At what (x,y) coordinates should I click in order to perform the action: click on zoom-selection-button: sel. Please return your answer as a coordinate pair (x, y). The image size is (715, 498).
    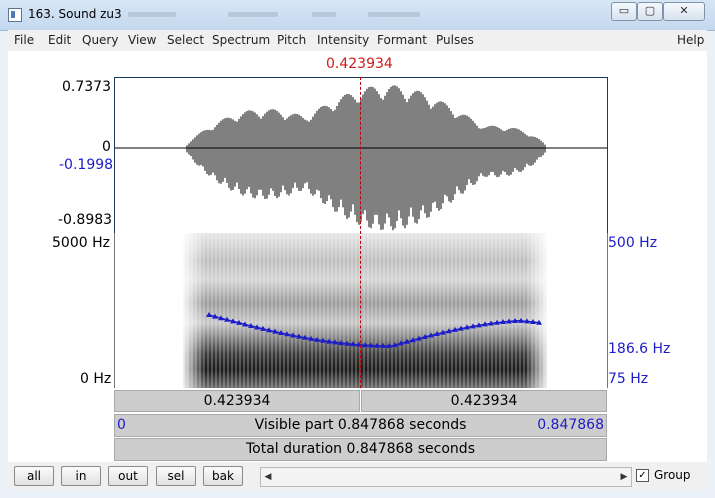
    Looking at the image, I should click on (176, 476).